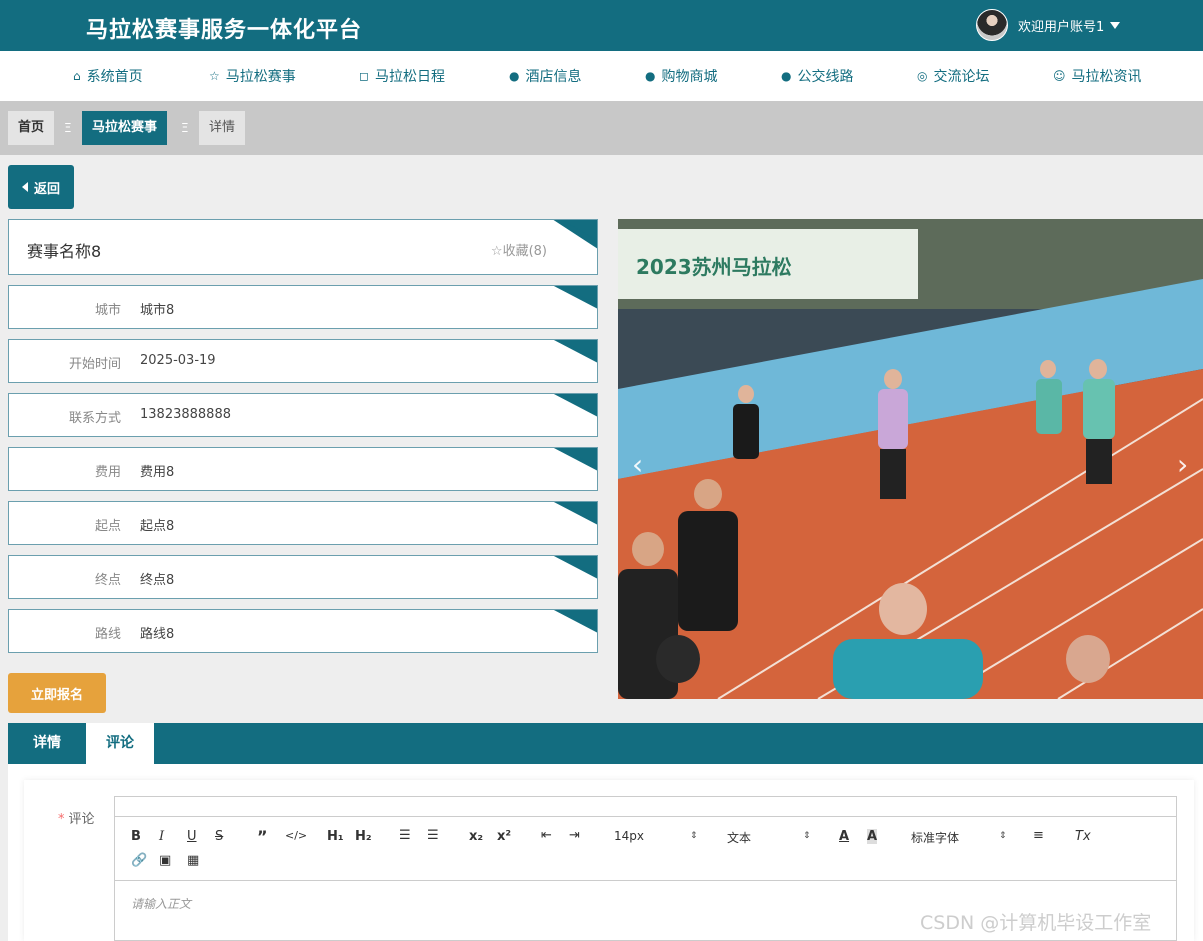 This screenshot has height=941, width=1203. Describe the element at coordinates (31, 128) in the screenshot. I see `breadcrumb-home: 首页` at that location.